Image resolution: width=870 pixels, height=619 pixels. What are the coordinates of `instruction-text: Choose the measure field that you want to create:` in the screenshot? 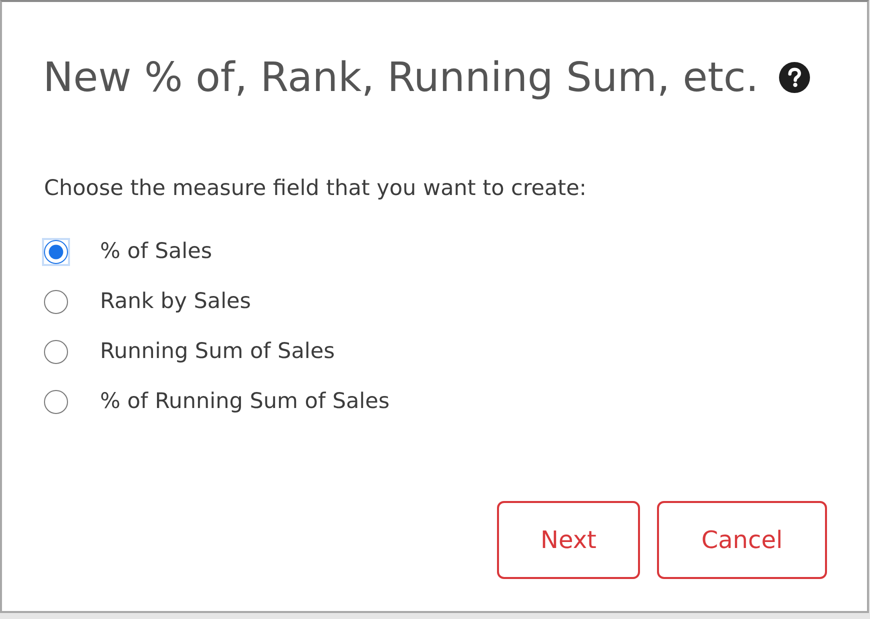 It's located at (316, 189).